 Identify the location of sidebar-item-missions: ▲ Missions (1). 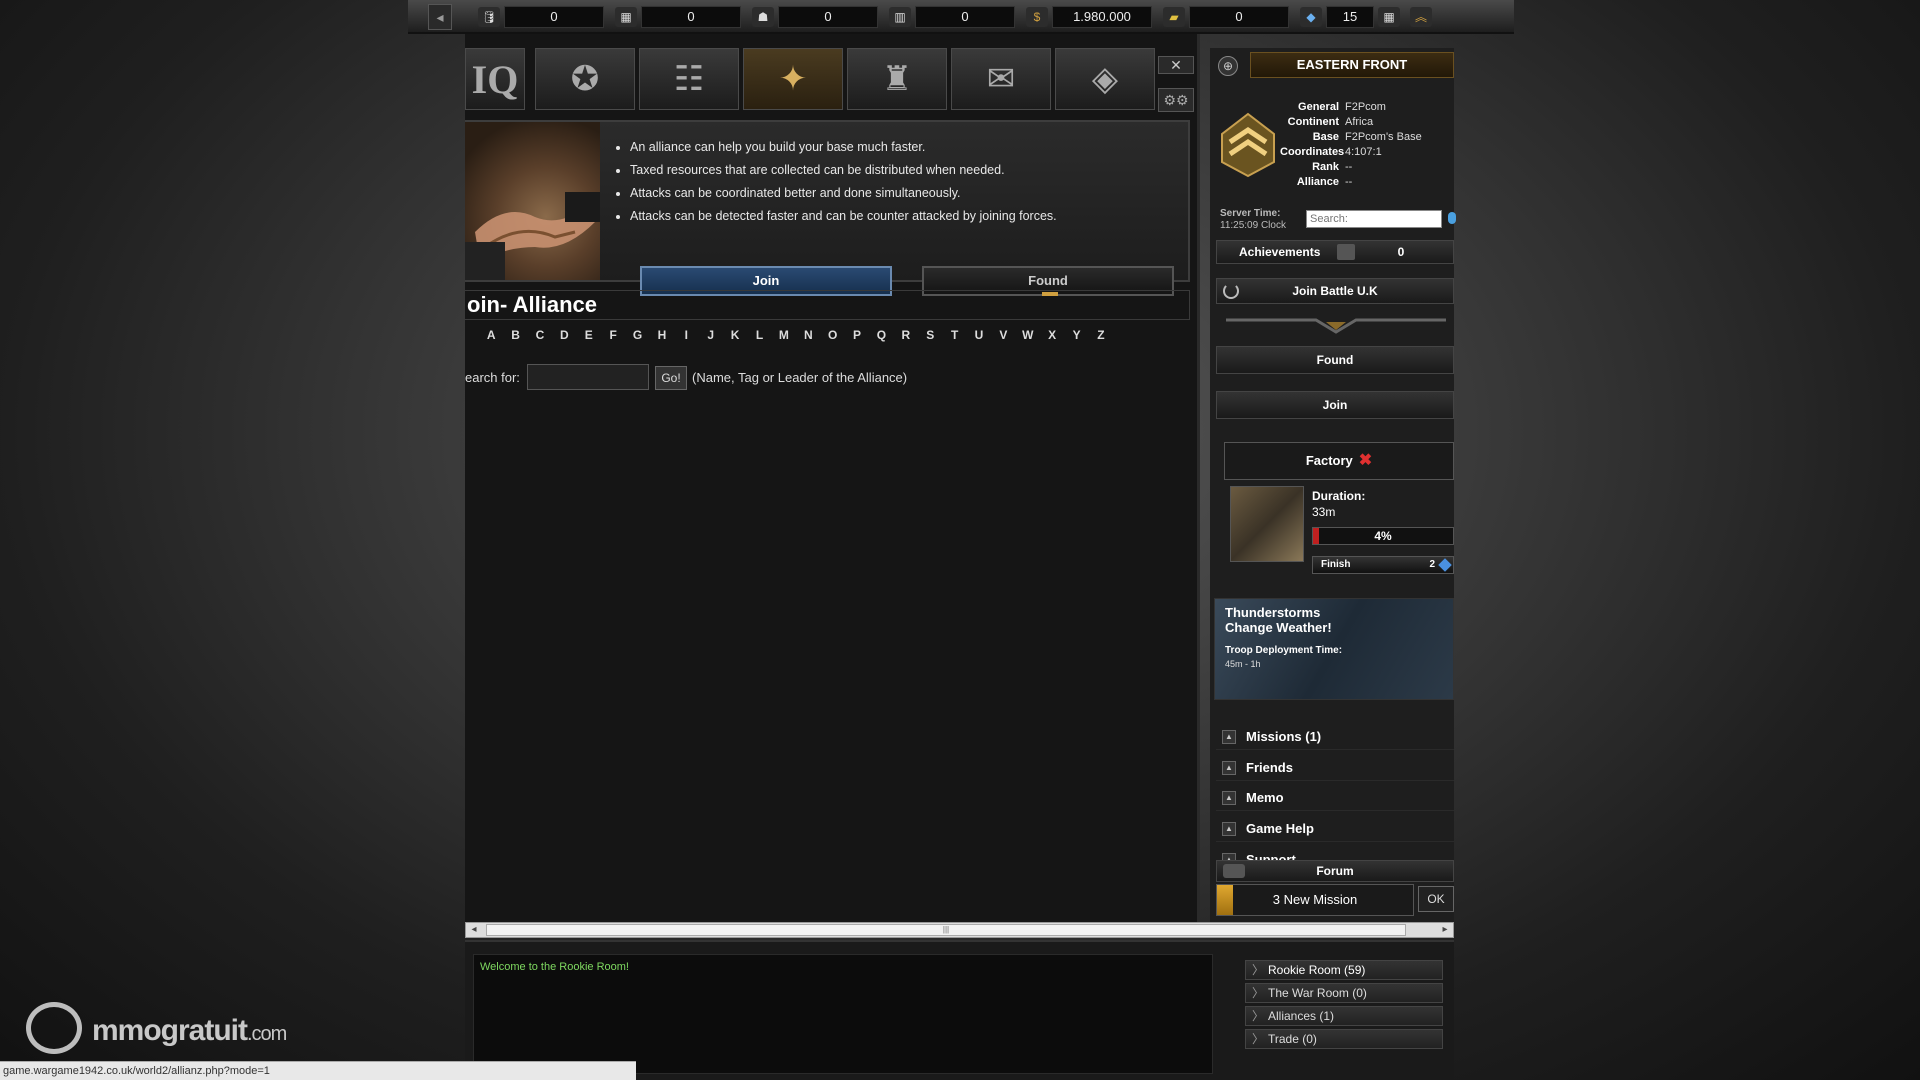
(1335, 737).